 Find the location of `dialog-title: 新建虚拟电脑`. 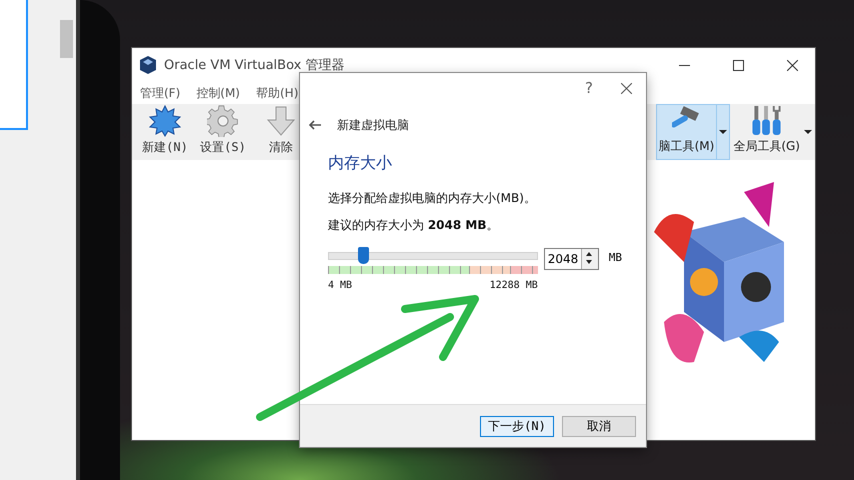

dialog-title: 新建虚拟电脑 is located at coordinates (373, 125).